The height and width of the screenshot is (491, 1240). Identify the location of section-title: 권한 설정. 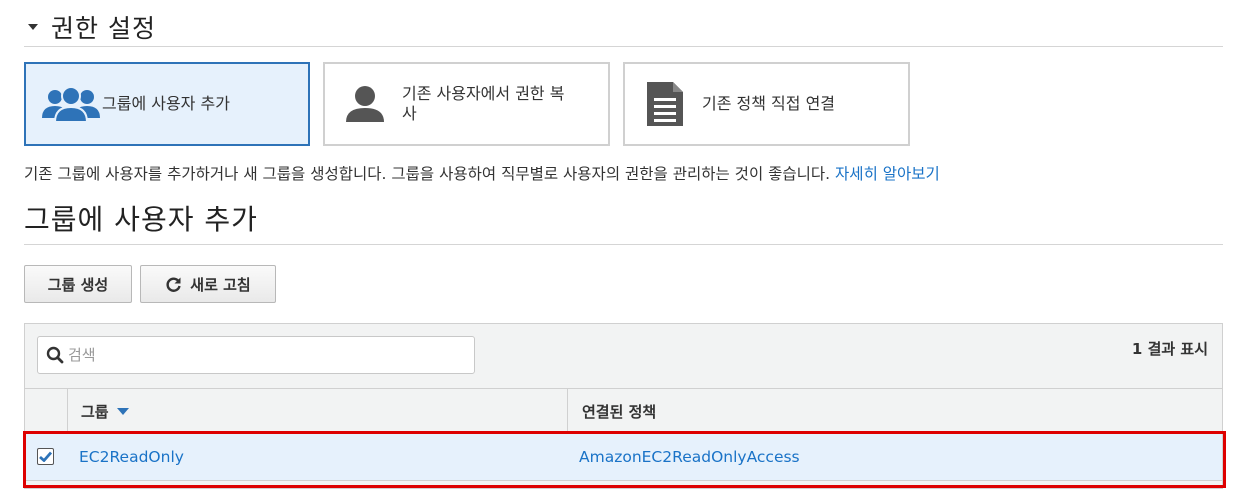
(103, 28).